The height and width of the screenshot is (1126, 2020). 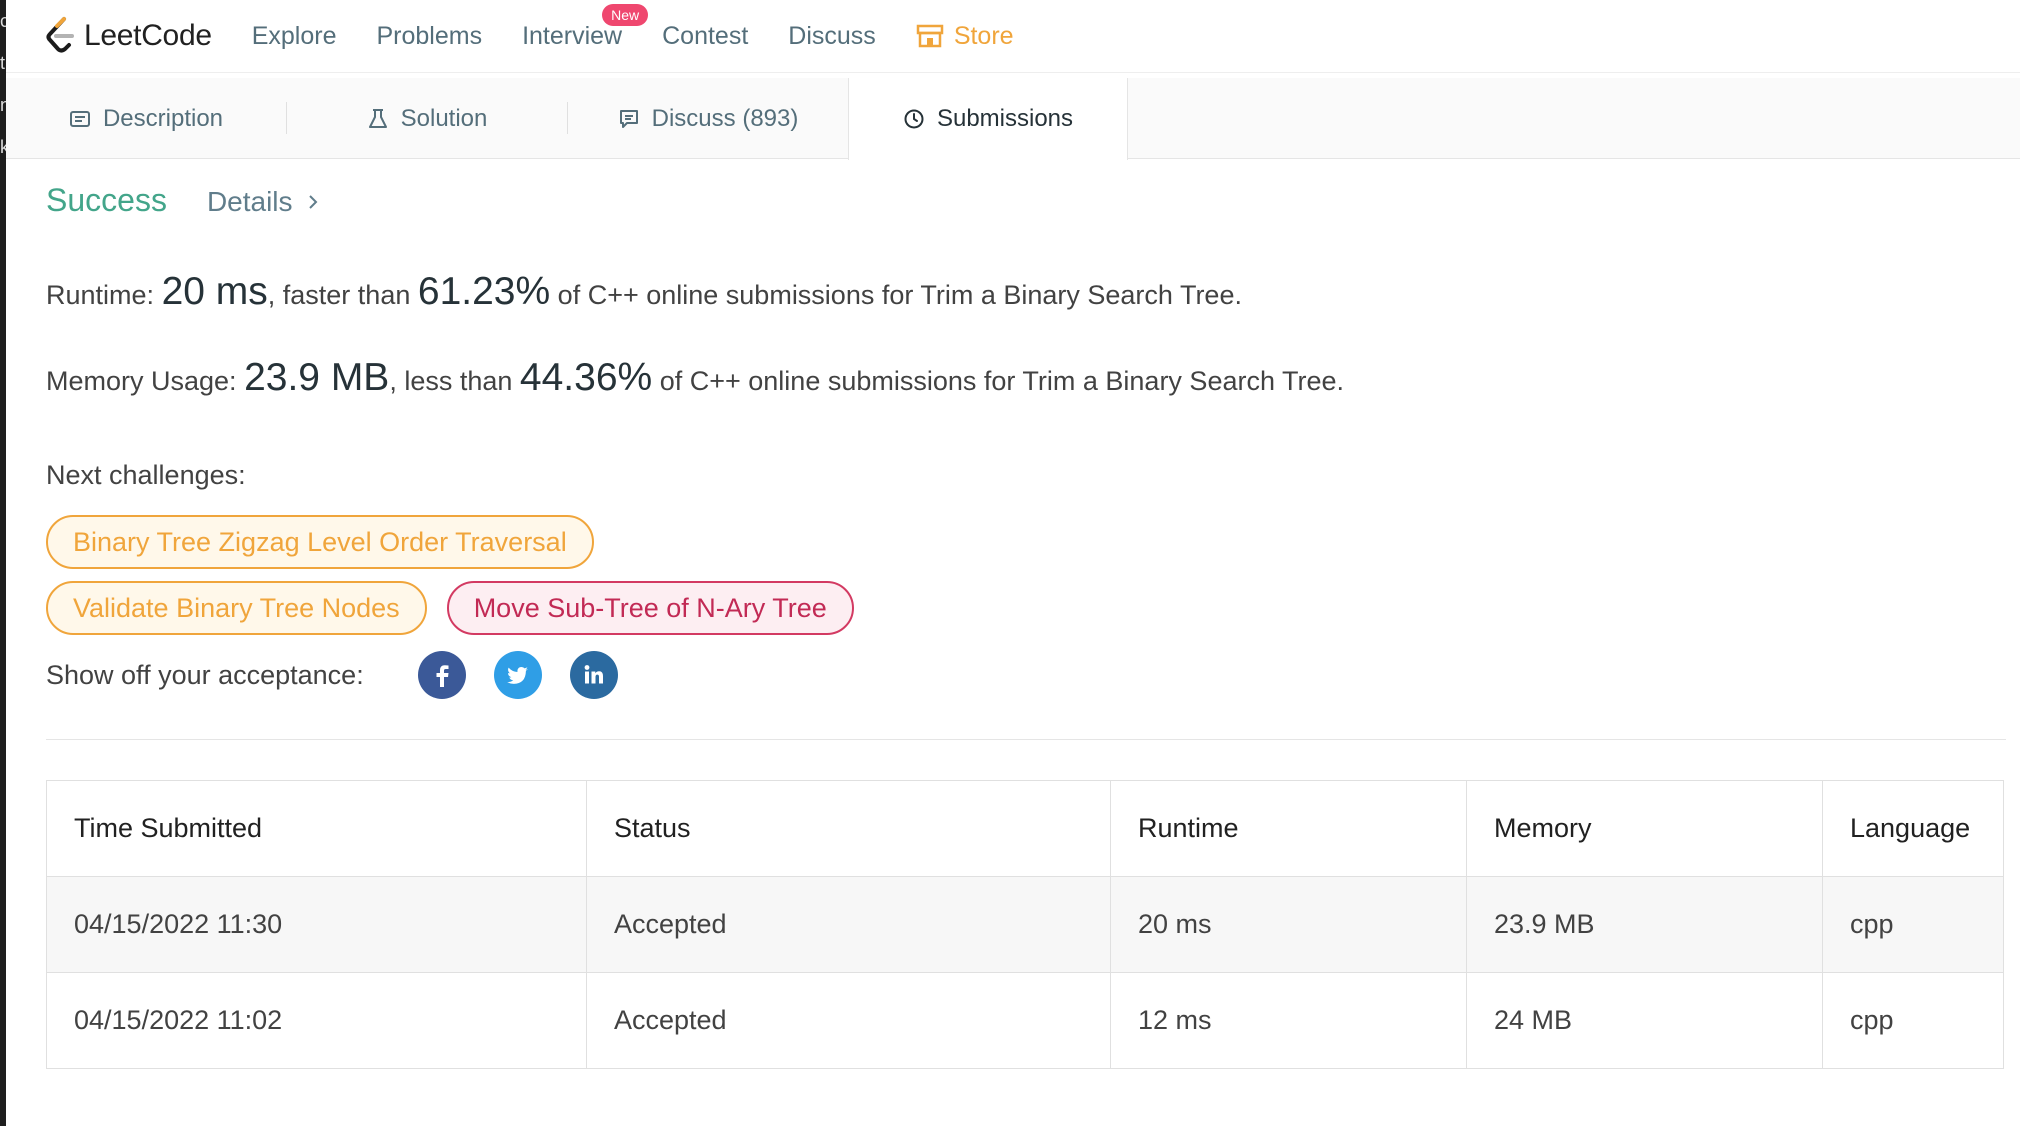 What do you see at coordinates (429, 36) in the screenshot?
I see `nav-problems: Problems` at bounding box center [429, 36].